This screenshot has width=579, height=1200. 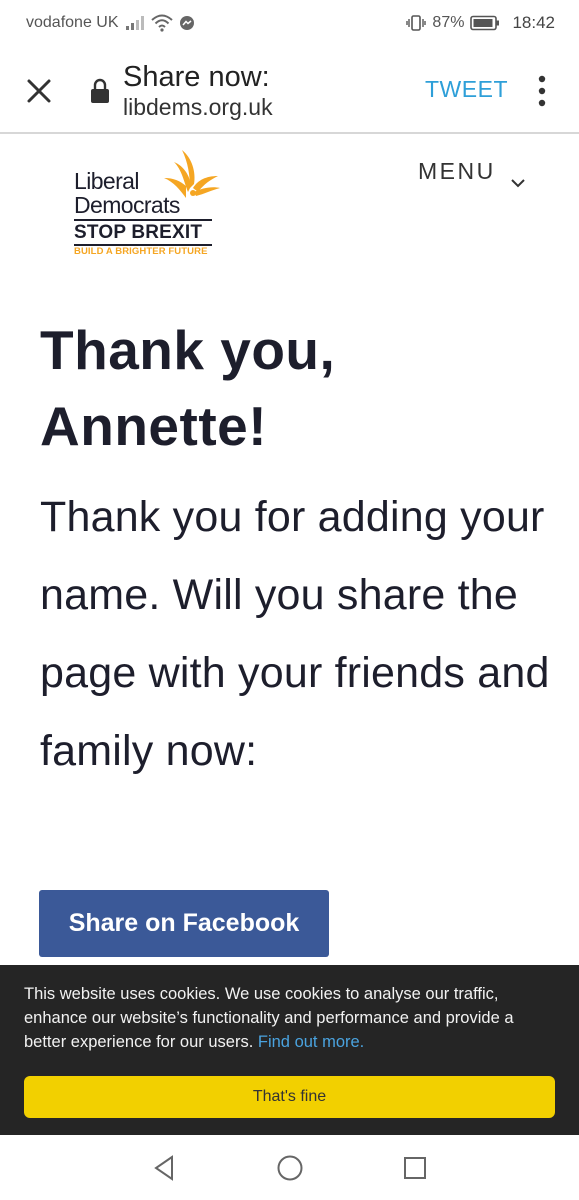 What do you see at coordinates (100, 91) in the screenshot?
I see `lock-icon` at bounding box center [100, 91].